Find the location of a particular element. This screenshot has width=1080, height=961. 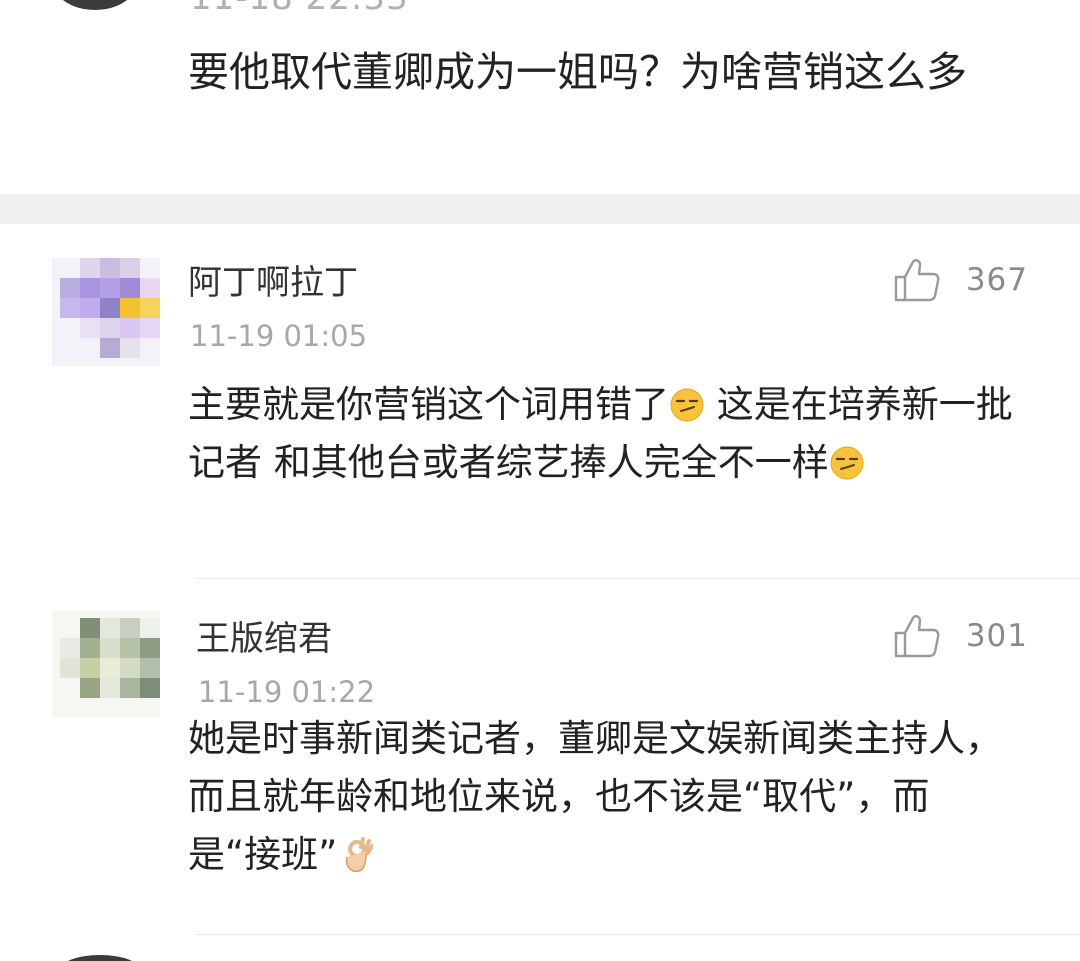

username: 阿丁啊拉丁 is located at coordinates (273, 279).